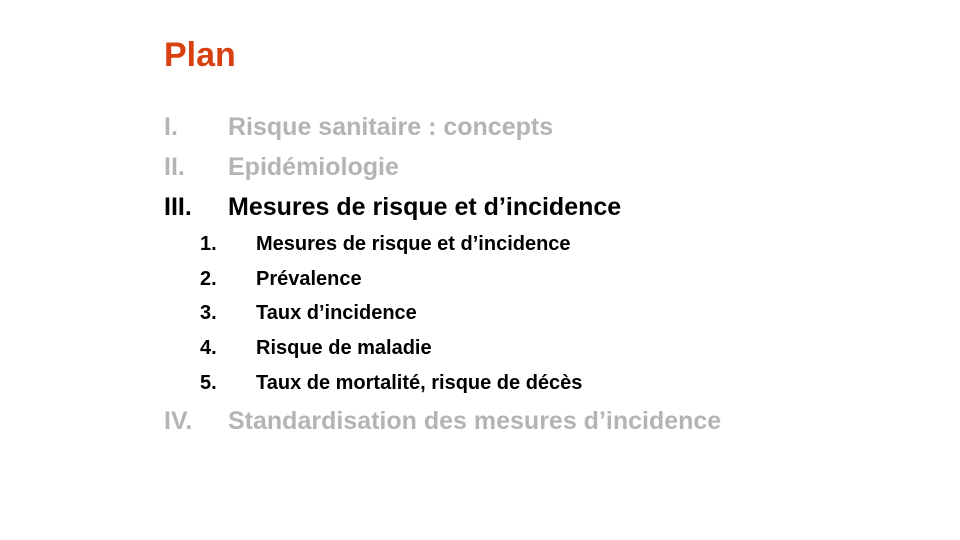 This screenshot has width=960, height=540. What do you see at coordinates (208, 279) in the screenshot?
I see `subitem-number: 2.` at bounding box center [208, 279].